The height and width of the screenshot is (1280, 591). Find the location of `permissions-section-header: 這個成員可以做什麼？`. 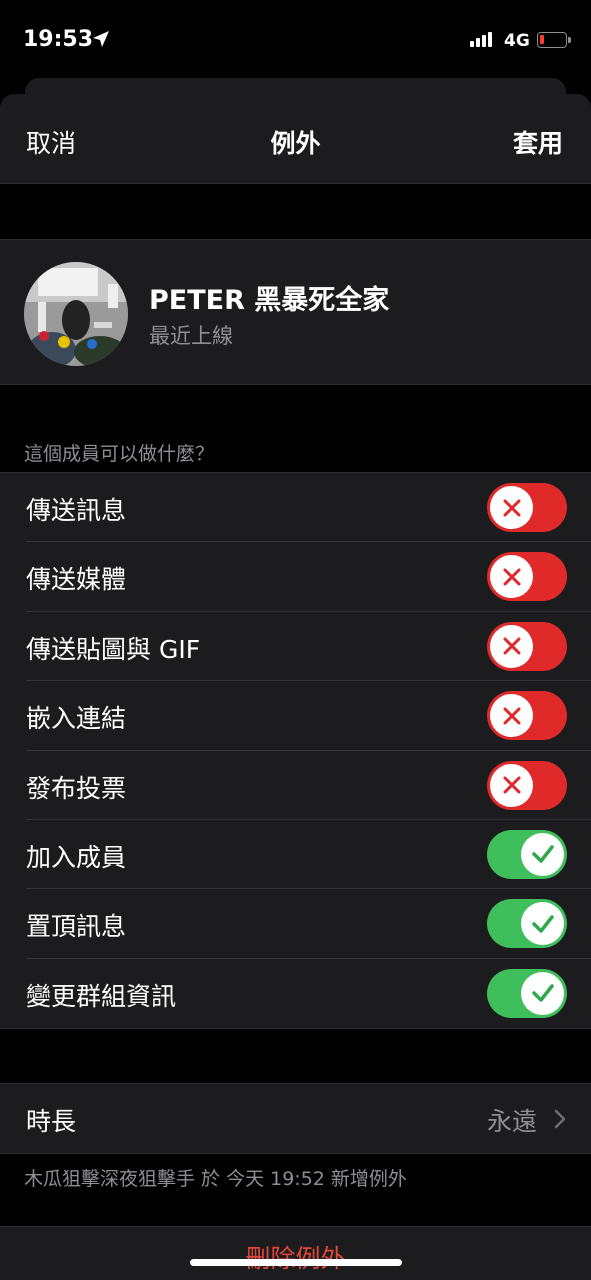

permissions-section-header: 這個成員可以做什麼？ is located at coordinates (119, 454).